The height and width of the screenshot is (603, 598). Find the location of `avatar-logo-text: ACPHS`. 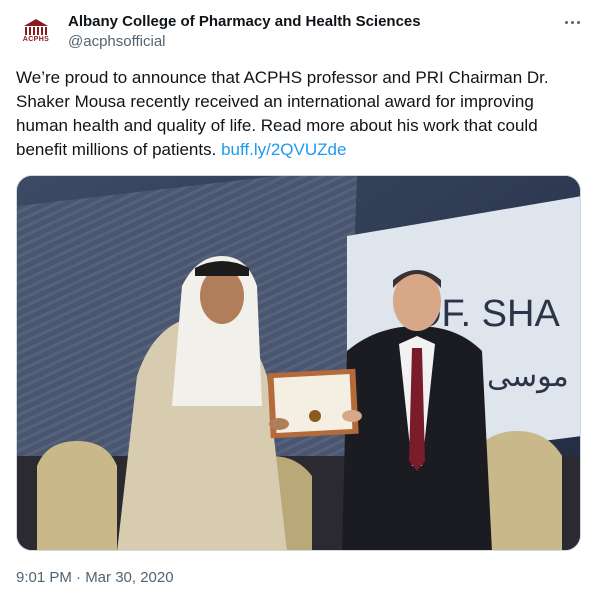

avatar-logo-text: ACPHS is located at coordinates (36, 39).